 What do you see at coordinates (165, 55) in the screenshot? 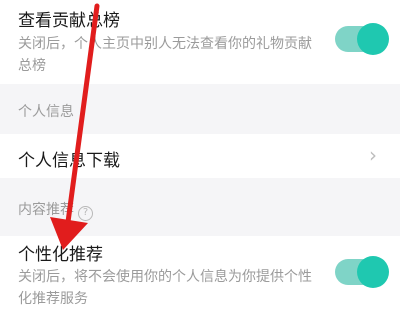
I see `contribution-description: 关闭后，个人主页中别人无法查看你的礼物贡献总榜` at bounding box center [165, 55].